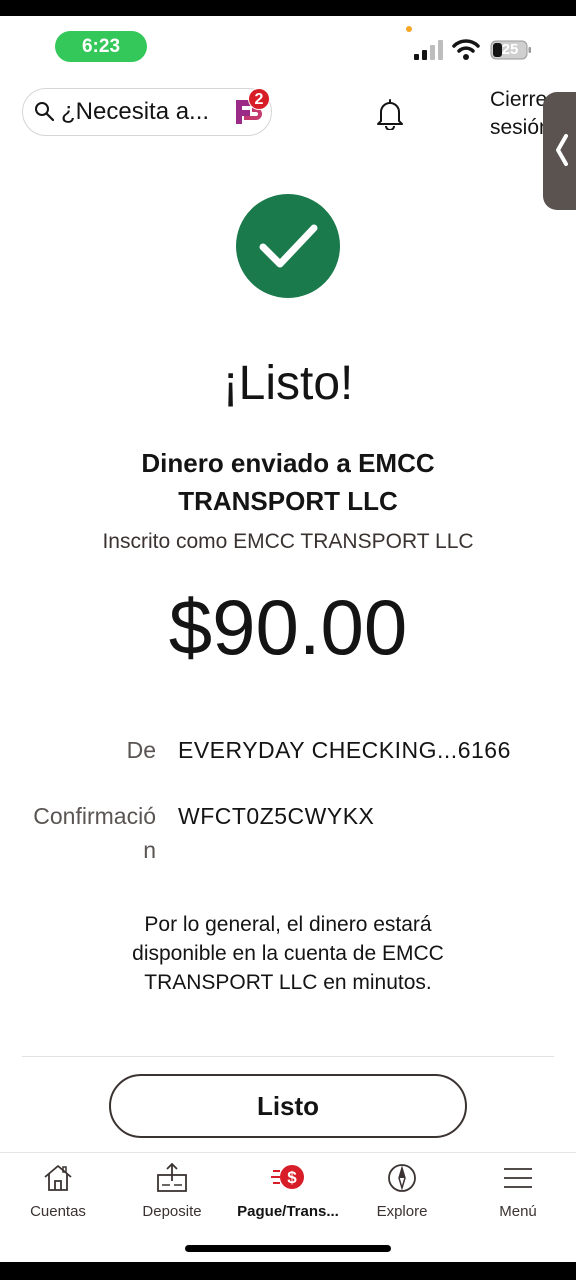 Image resolution: width=576 pixels, height=1280 pixels. I want to click on tab-menu: Menú, so click(518, 1196).